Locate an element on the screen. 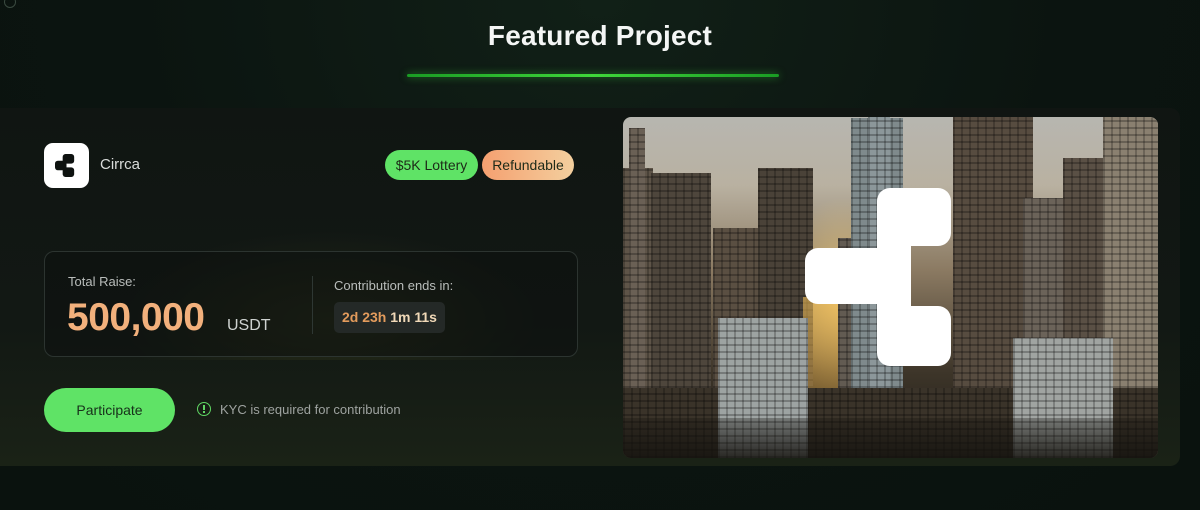 The image size is (1200, 510). divider is located at coordinates (312, 305).